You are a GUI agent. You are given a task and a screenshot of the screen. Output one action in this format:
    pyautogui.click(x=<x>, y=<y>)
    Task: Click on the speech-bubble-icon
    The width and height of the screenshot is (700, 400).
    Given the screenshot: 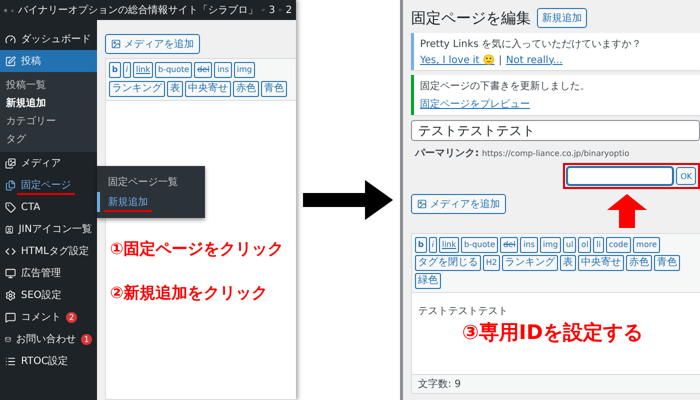 What is the action you would take?
    pyautogui.click(x=10, y=317)
    